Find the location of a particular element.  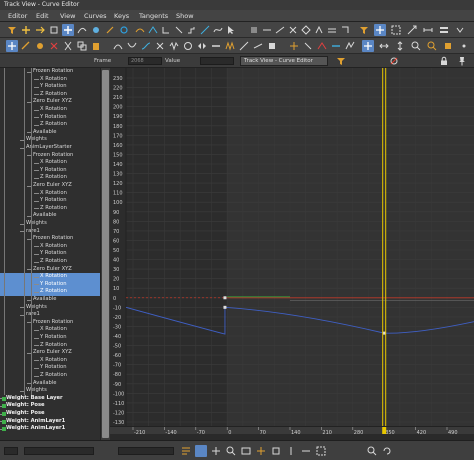

copy-key-icon is located at coordinates (82, 46).